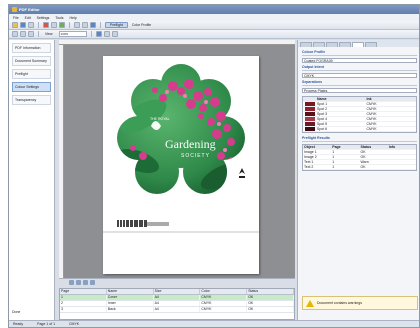  I want to click on tab-fonts, so click(319, 44).